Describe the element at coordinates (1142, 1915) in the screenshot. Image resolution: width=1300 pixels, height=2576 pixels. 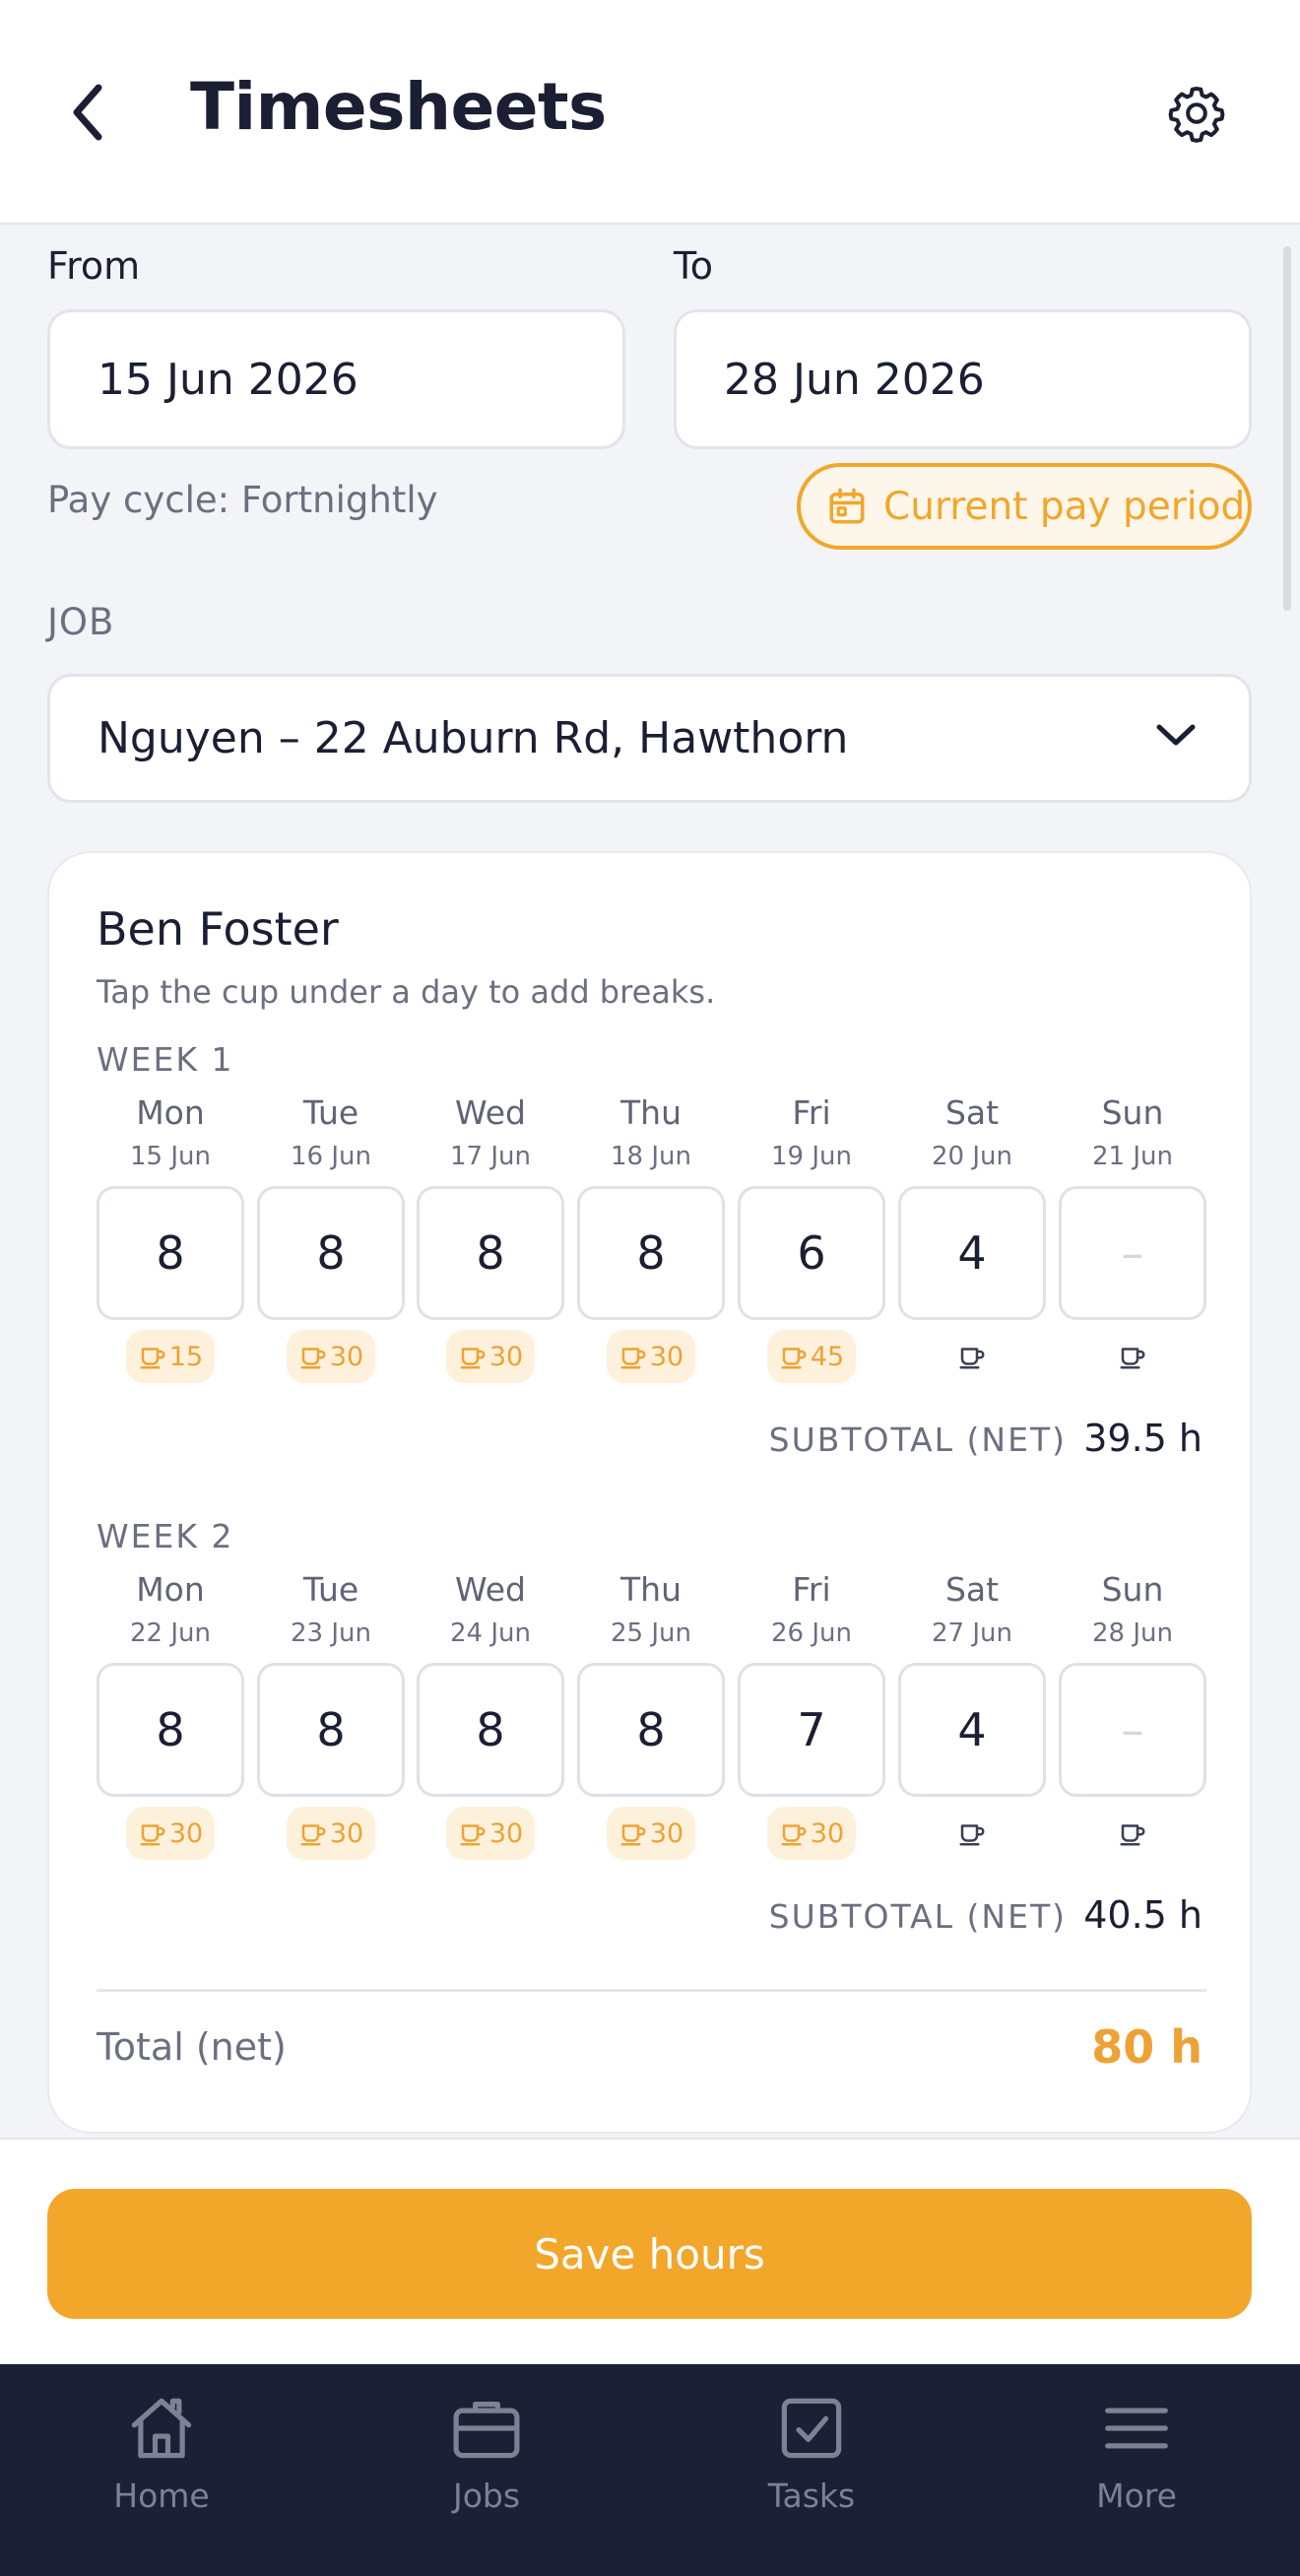
I see `week-2-subtotal: 40.5 h` at that location.